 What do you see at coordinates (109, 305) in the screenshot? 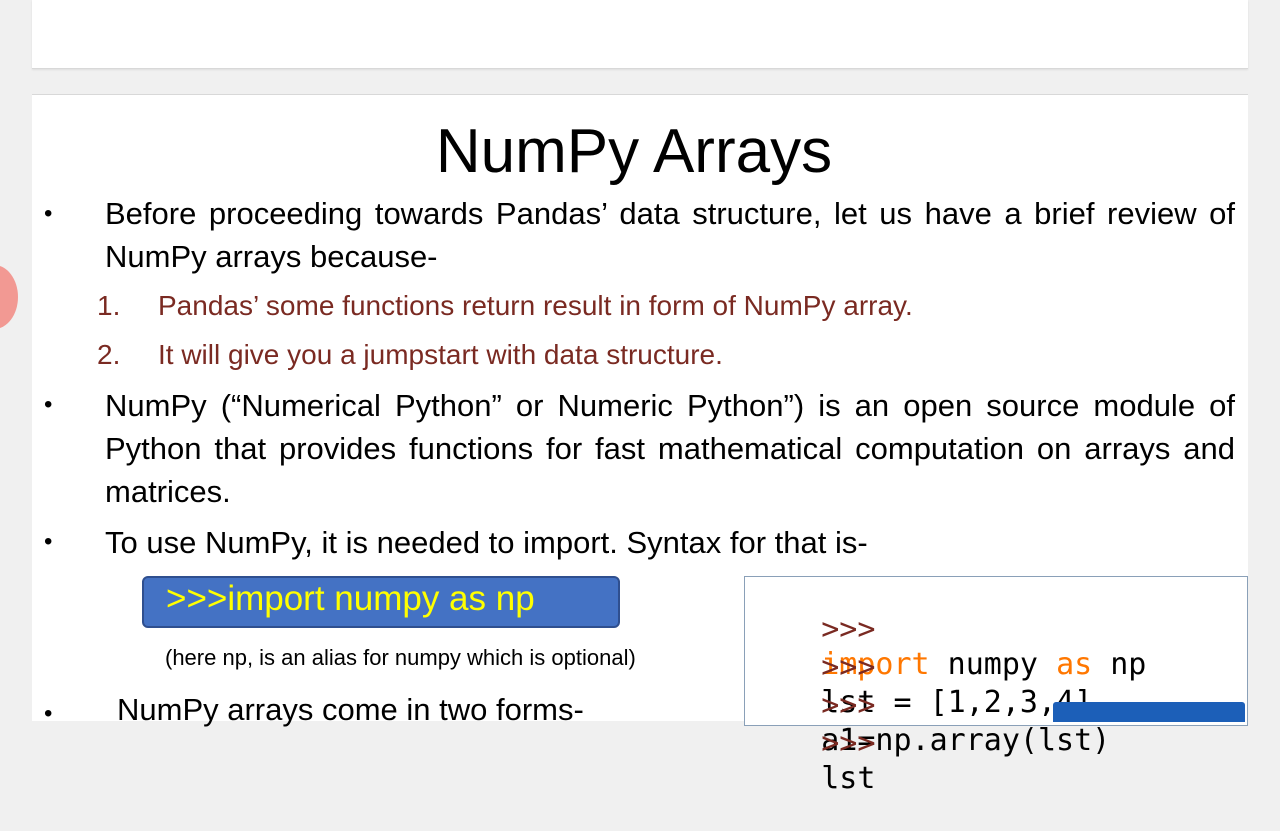
I see `reason-number: 1.` at bounding box center [109, 305].